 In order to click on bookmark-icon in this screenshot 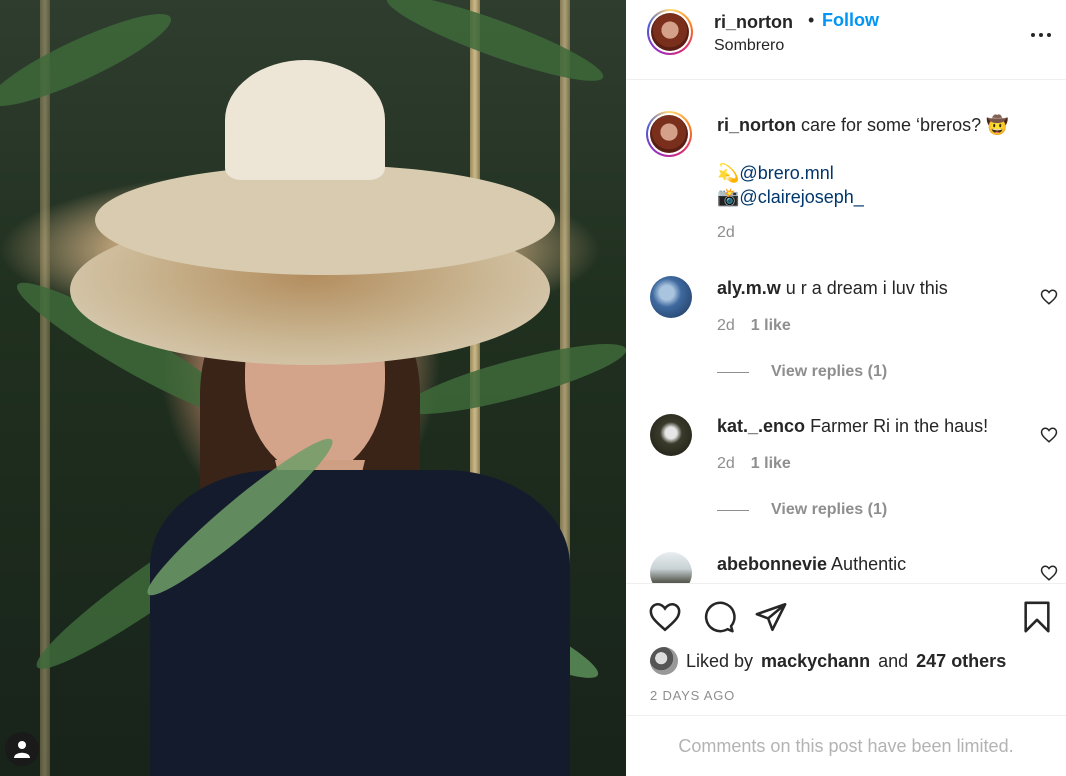, I will do `click(1037, 617)`.